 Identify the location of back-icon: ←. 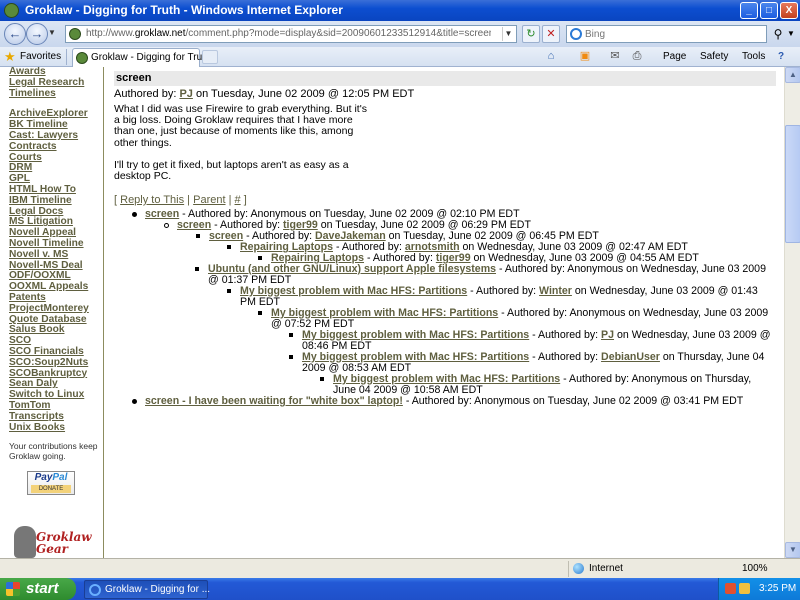
(15, 33).